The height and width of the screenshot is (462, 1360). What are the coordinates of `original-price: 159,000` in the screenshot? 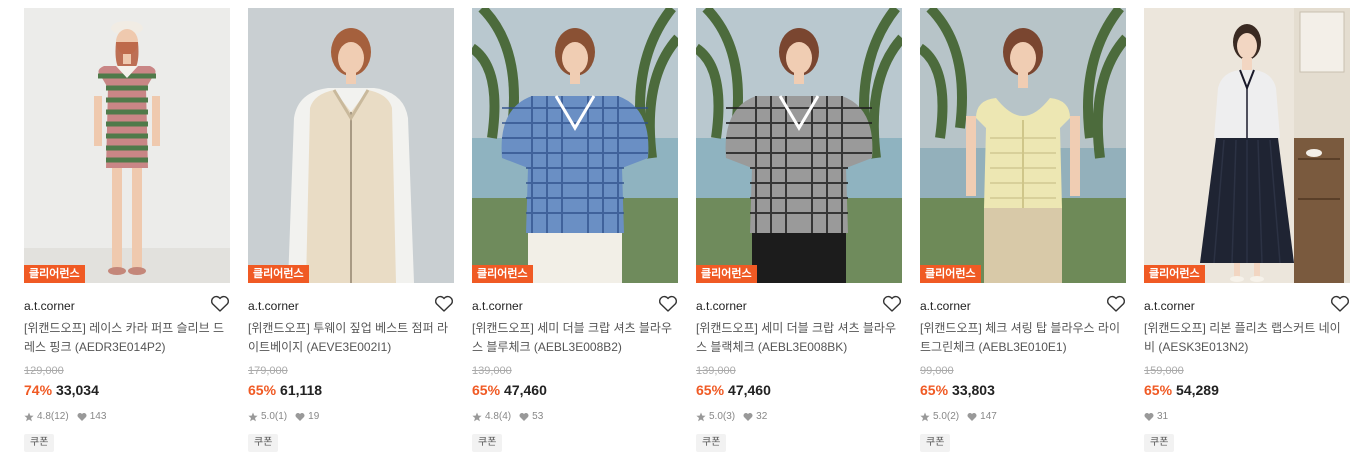 It's located at (1164, 371).